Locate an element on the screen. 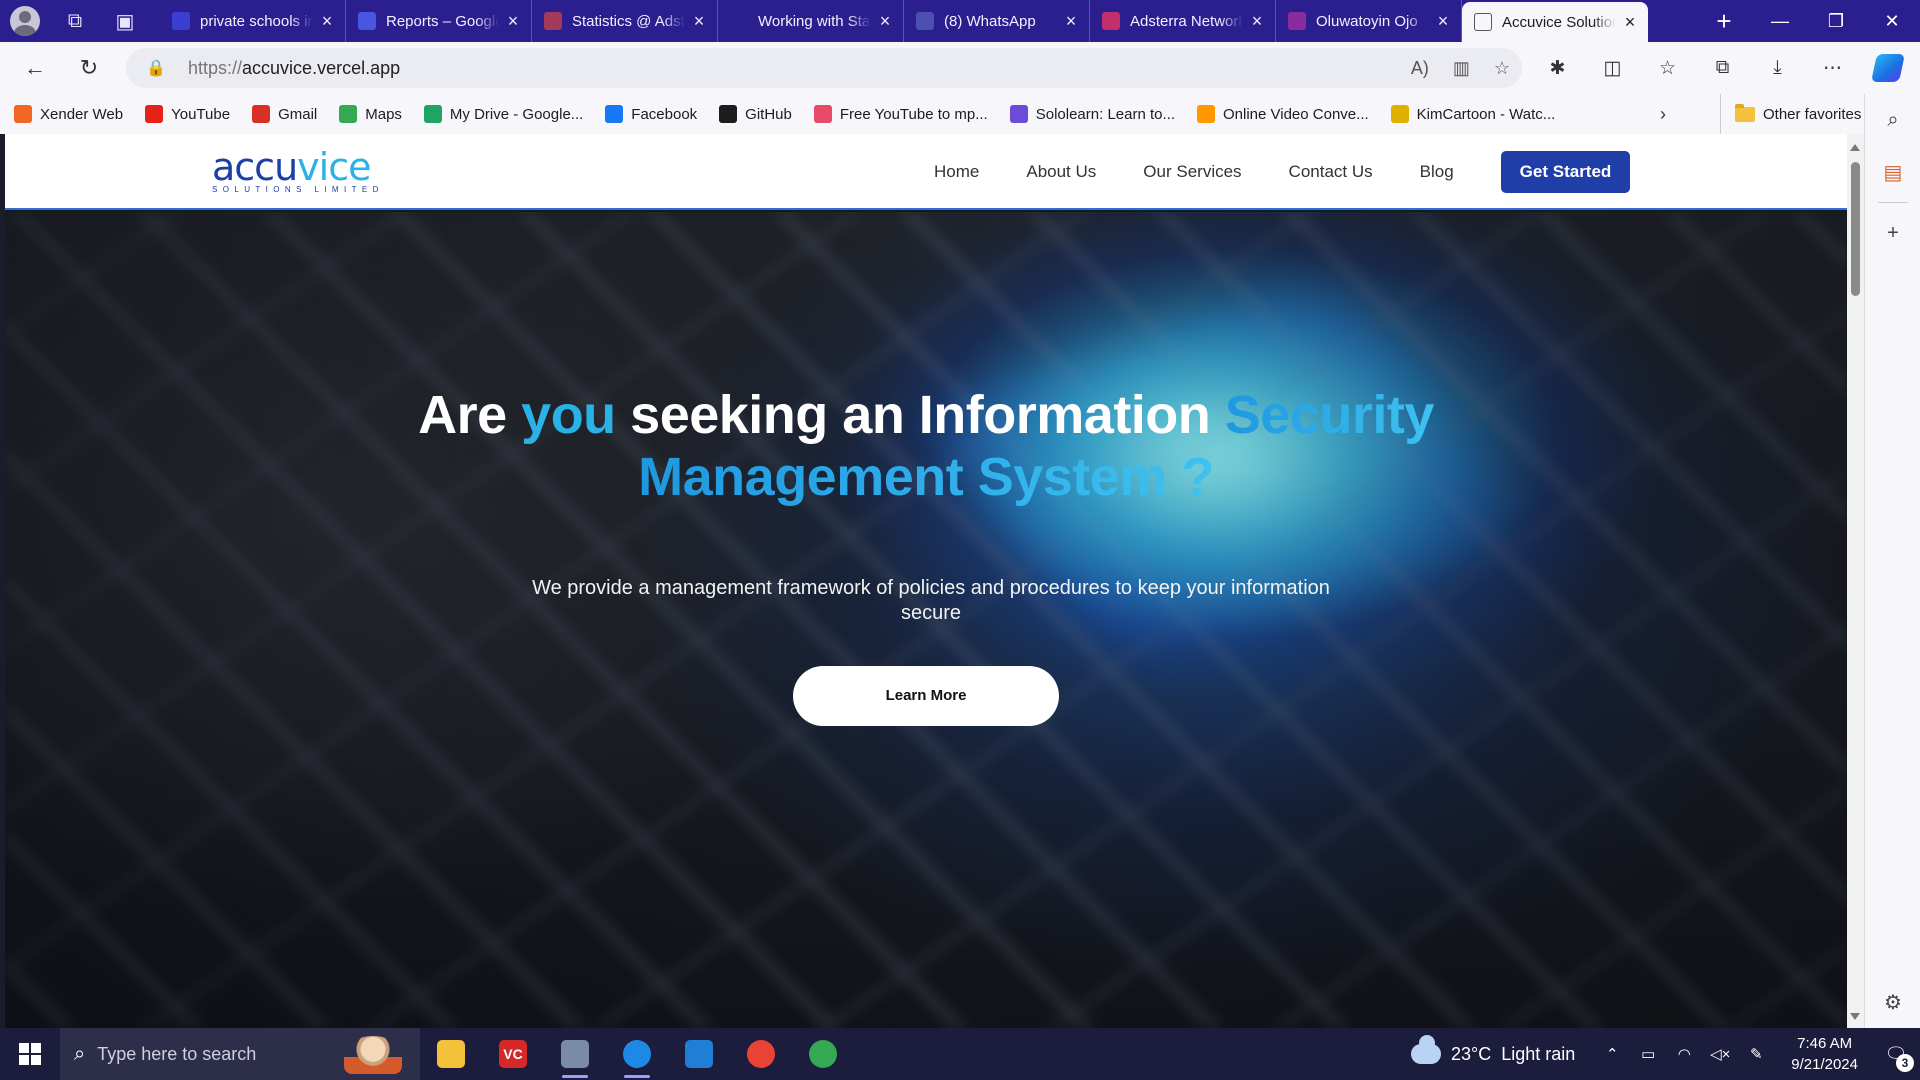 The width and height of the screenshot is (1920, 1080). taskbar-app-system-tool is located at coordinates (575, 1054).